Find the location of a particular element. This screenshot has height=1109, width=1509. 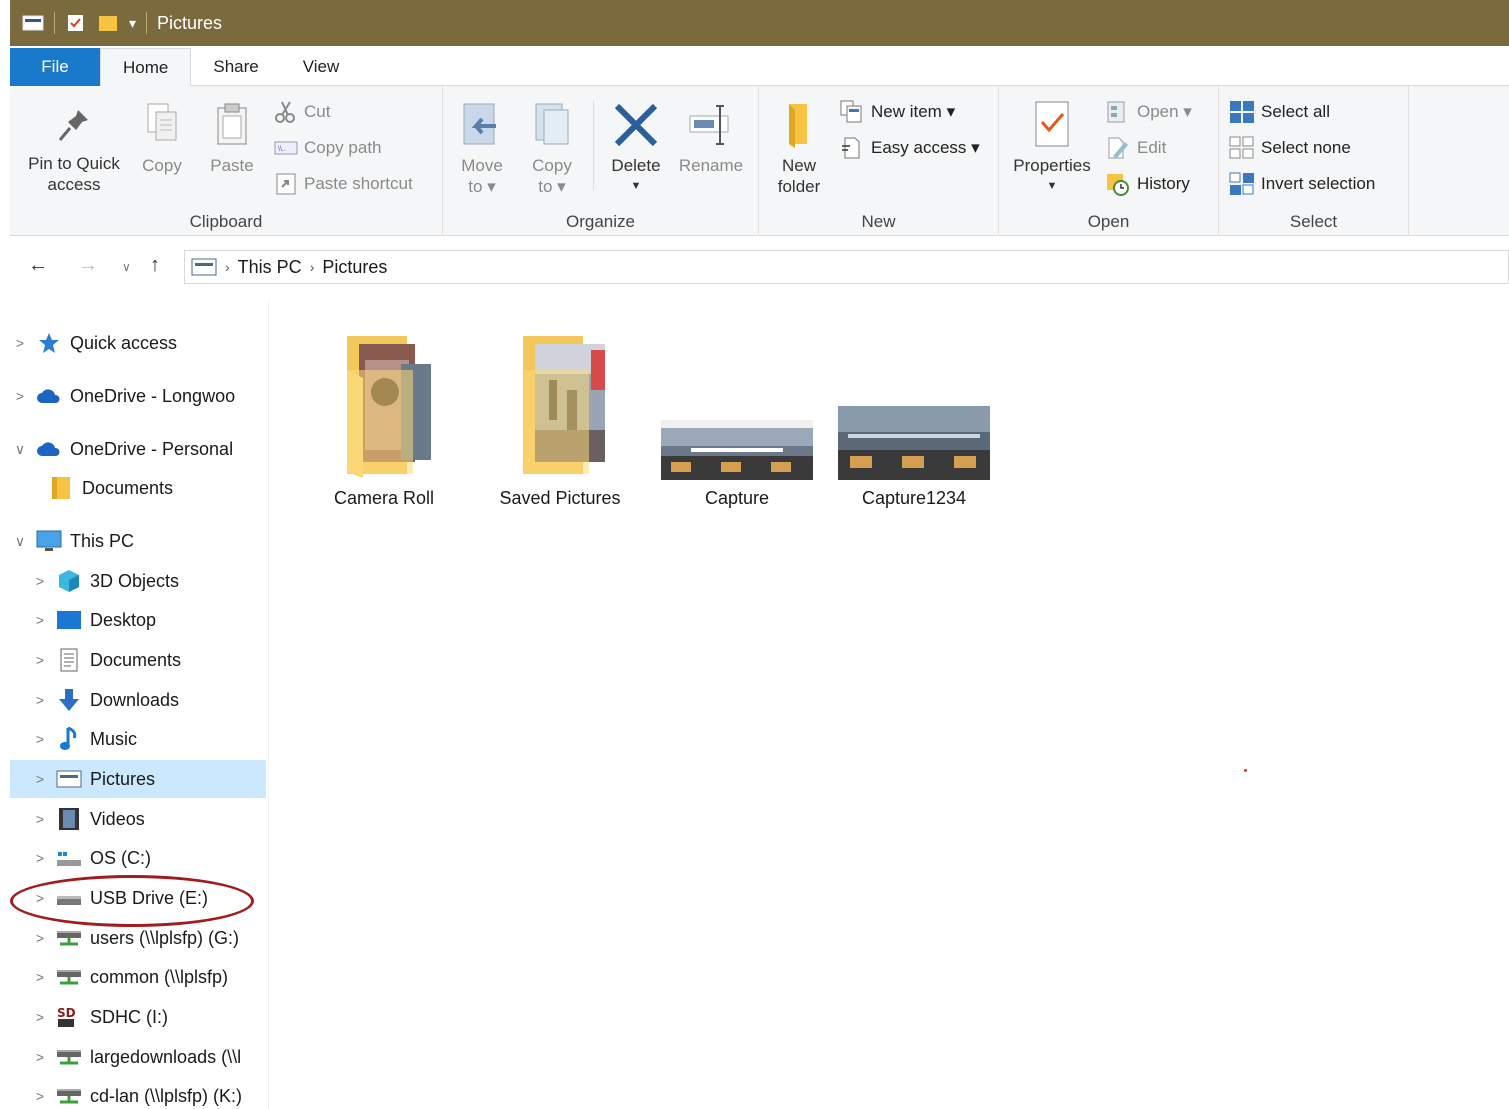

nav-downloads: > Downloads is located at coordinates (138, 700).